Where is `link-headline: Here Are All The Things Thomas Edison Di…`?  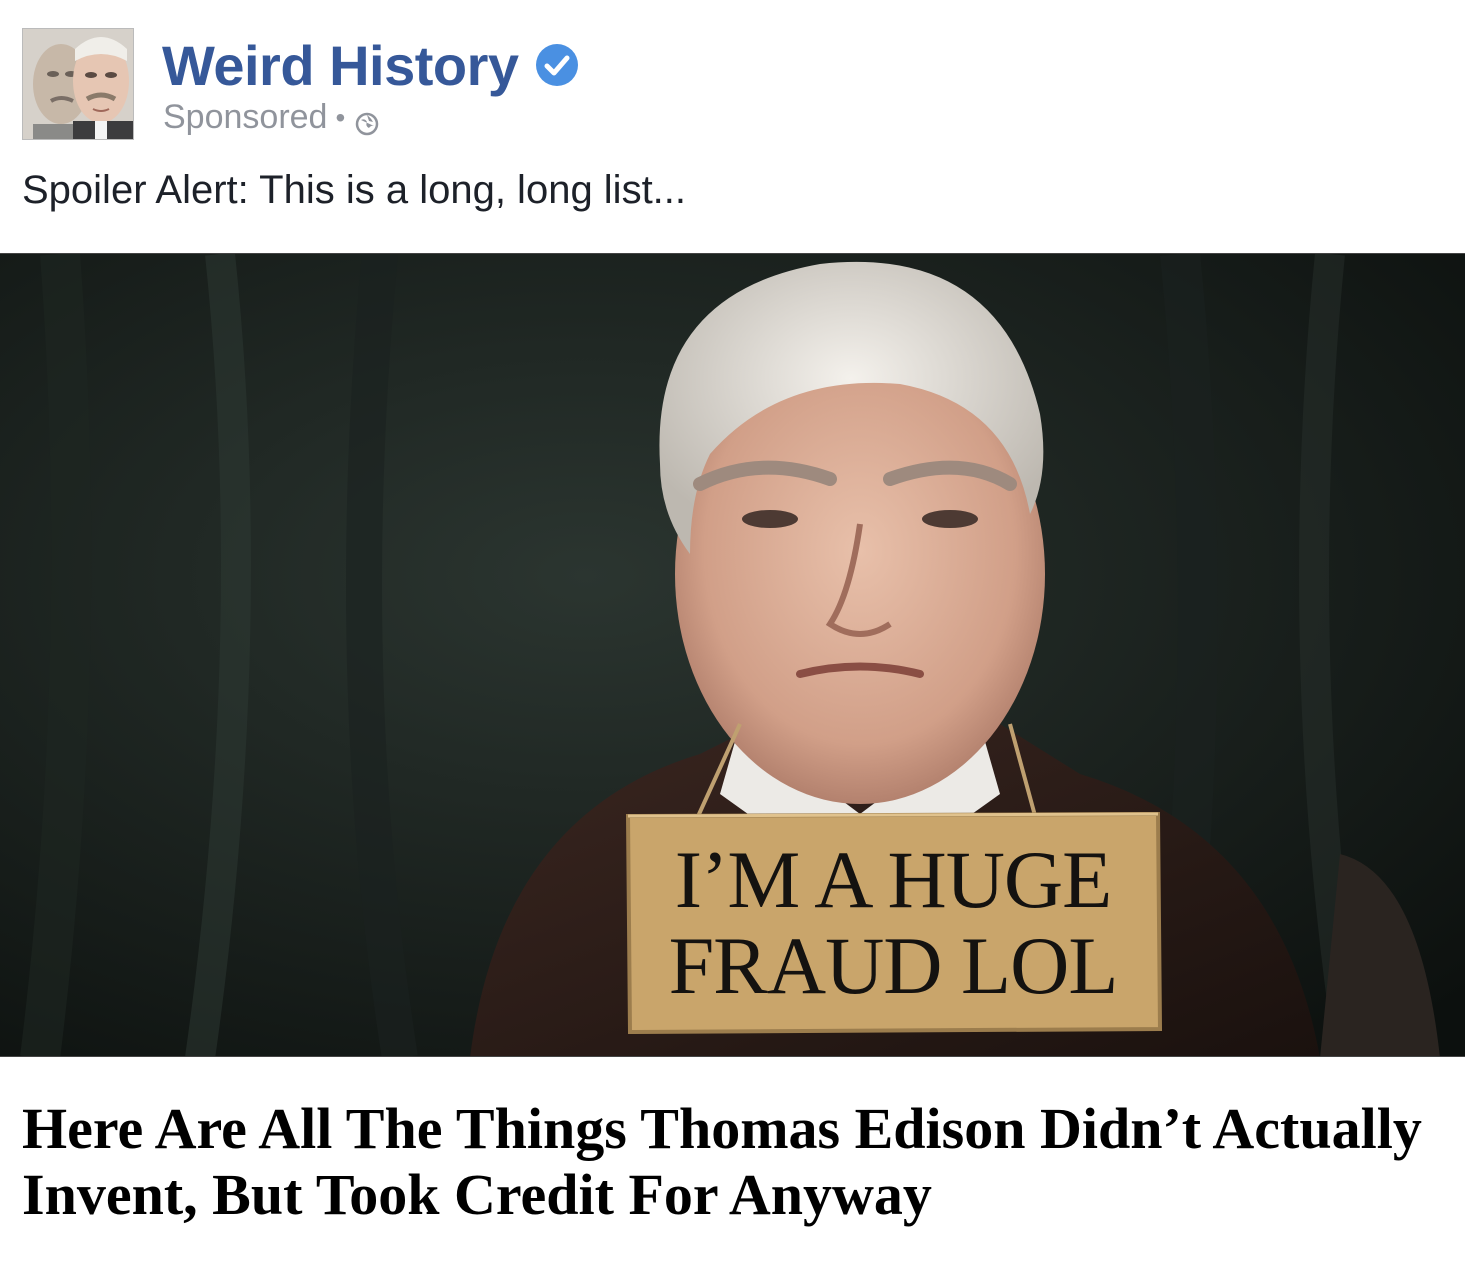
link-headline: Here Are All The Things Thomas Edison Di… is located at coordinates (737, 1162).